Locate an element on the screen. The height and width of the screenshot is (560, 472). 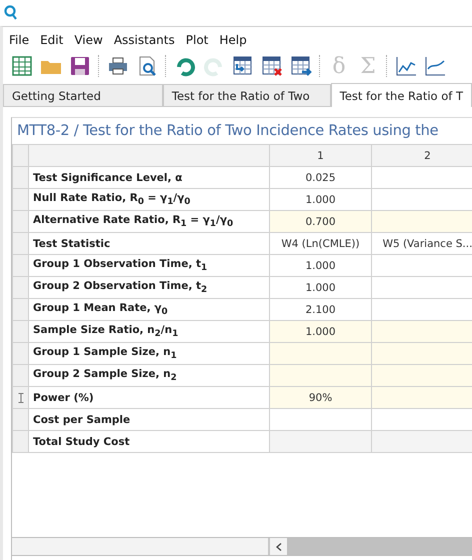
app-logo-icon is located at coordinates (11, 13).